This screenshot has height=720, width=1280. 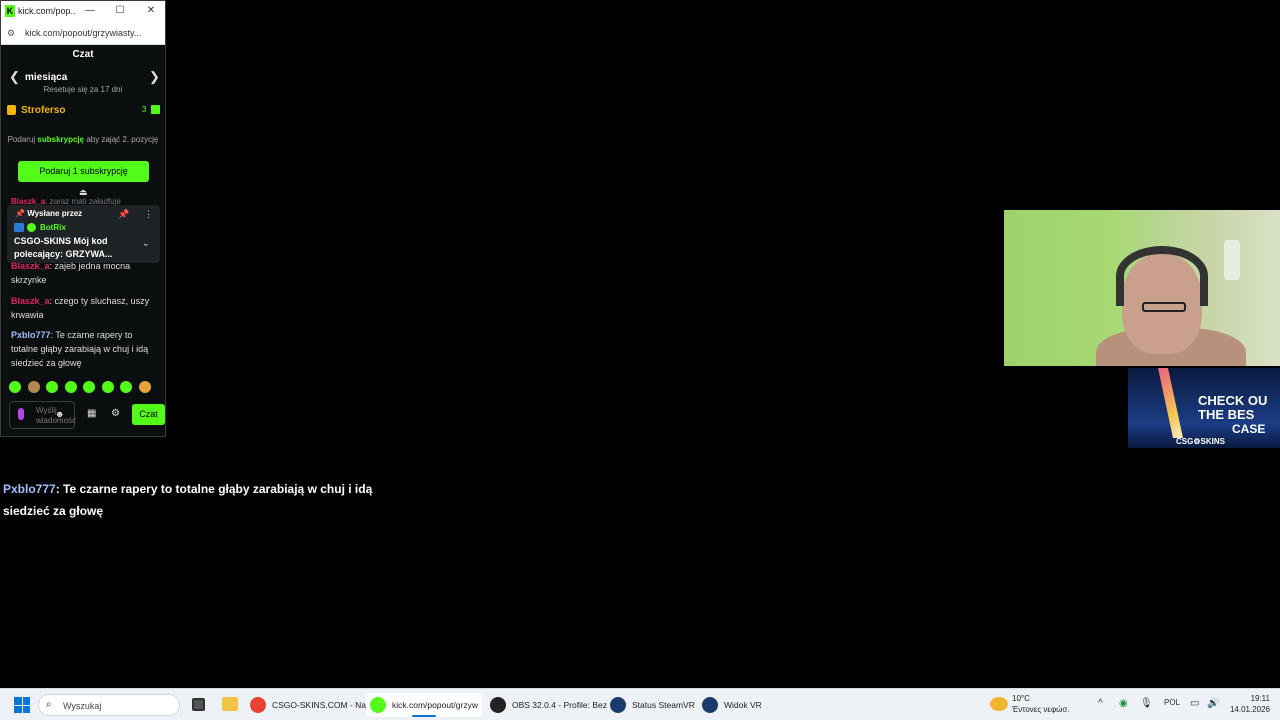 I want to click on network-status-icon: ◉, so click(x=1123, y=703).